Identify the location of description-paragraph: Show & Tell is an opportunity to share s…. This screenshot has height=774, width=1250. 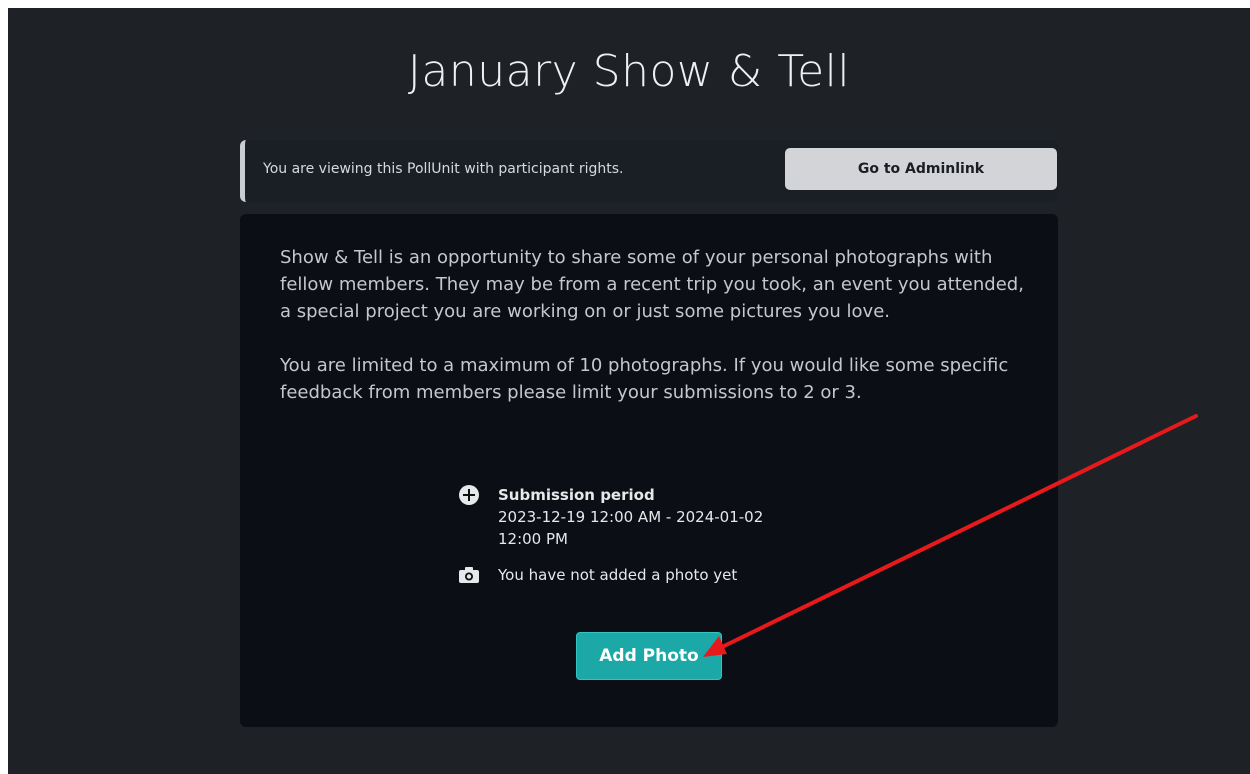
(652, 284).